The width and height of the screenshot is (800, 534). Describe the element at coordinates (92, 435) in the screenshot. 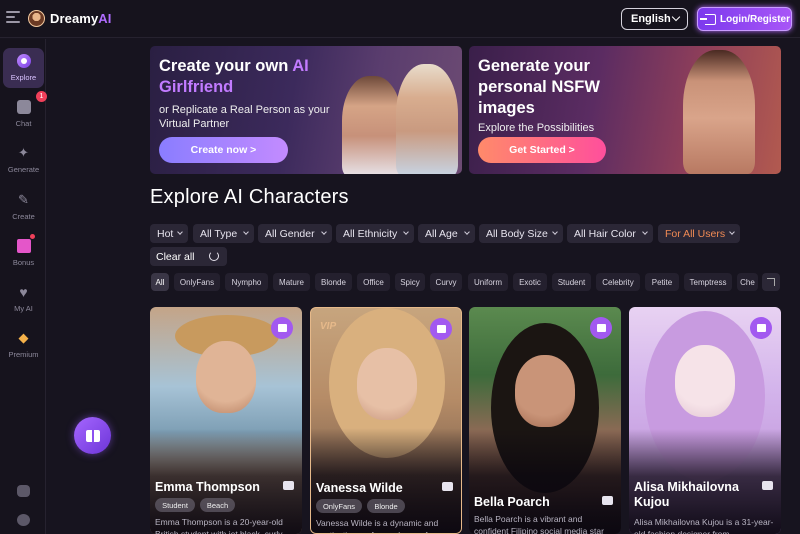

I see `gift-float-button` at that location.